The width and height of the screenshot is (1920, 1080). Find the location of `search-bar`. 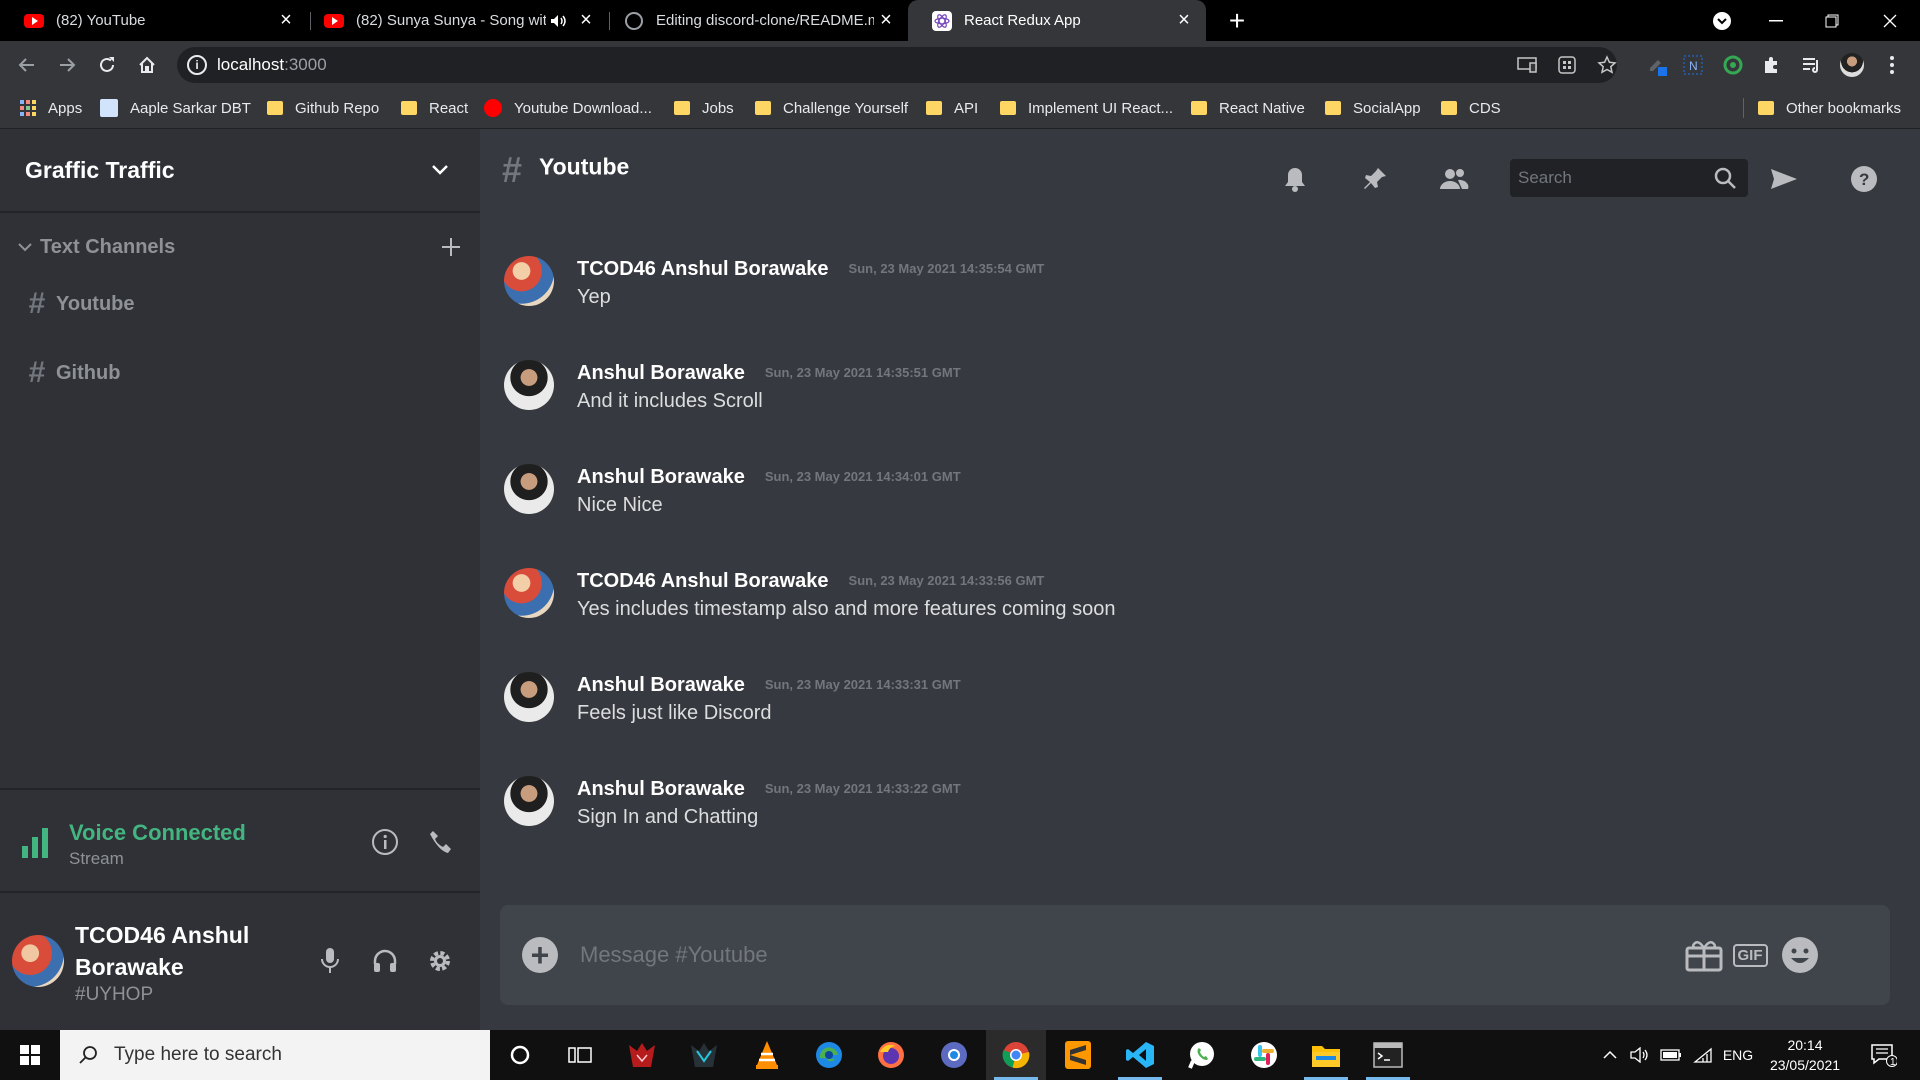

search-bar is located at coordinates (1629, 178).